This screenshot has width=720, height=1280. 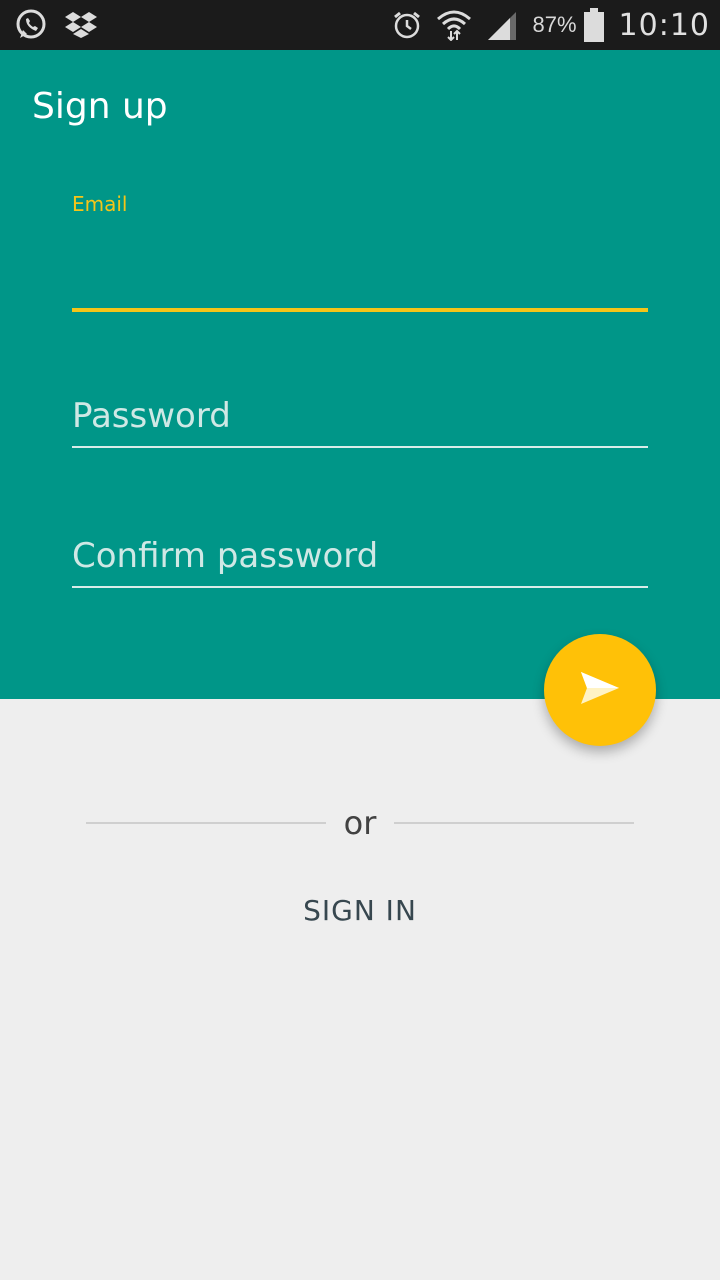 I want to click on email-field: Email, so click(x=360, y=252).